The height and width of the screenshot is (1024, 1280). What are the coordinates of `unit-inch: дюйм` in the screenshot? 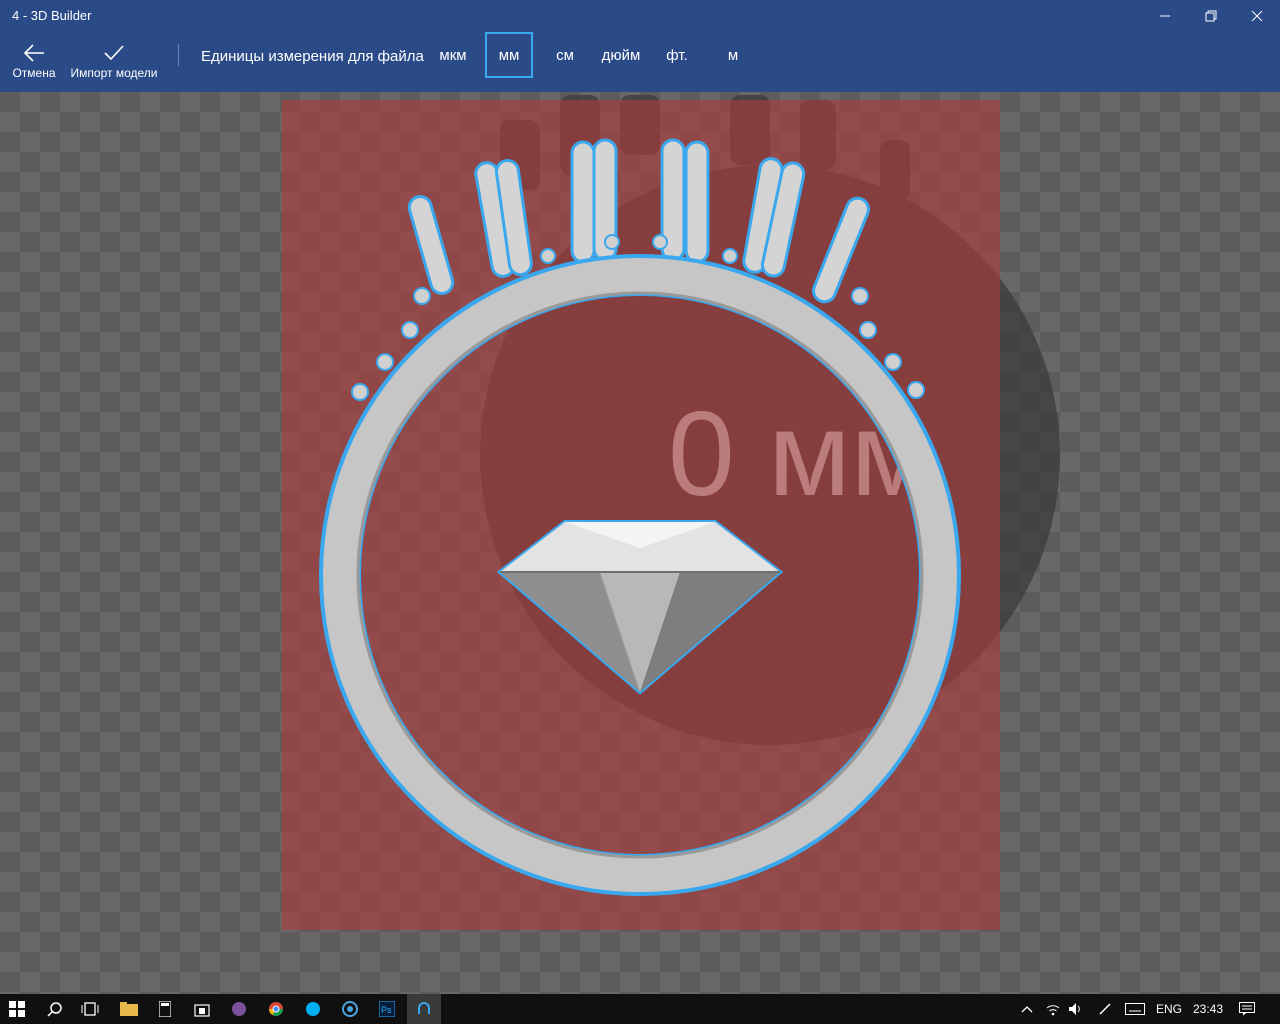 It's located at (621, 55).